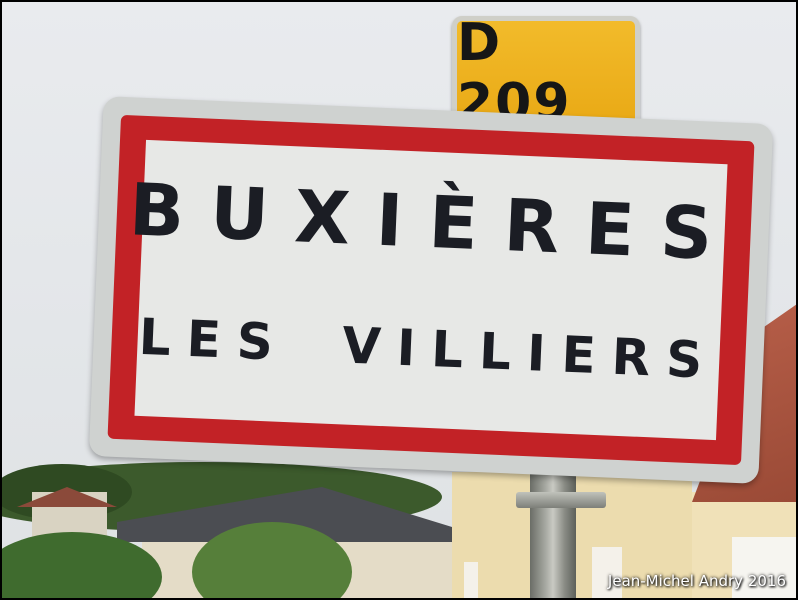 The height and width of the screenshot is (600, 798). I want to click on garage-door, so click(764, 567).